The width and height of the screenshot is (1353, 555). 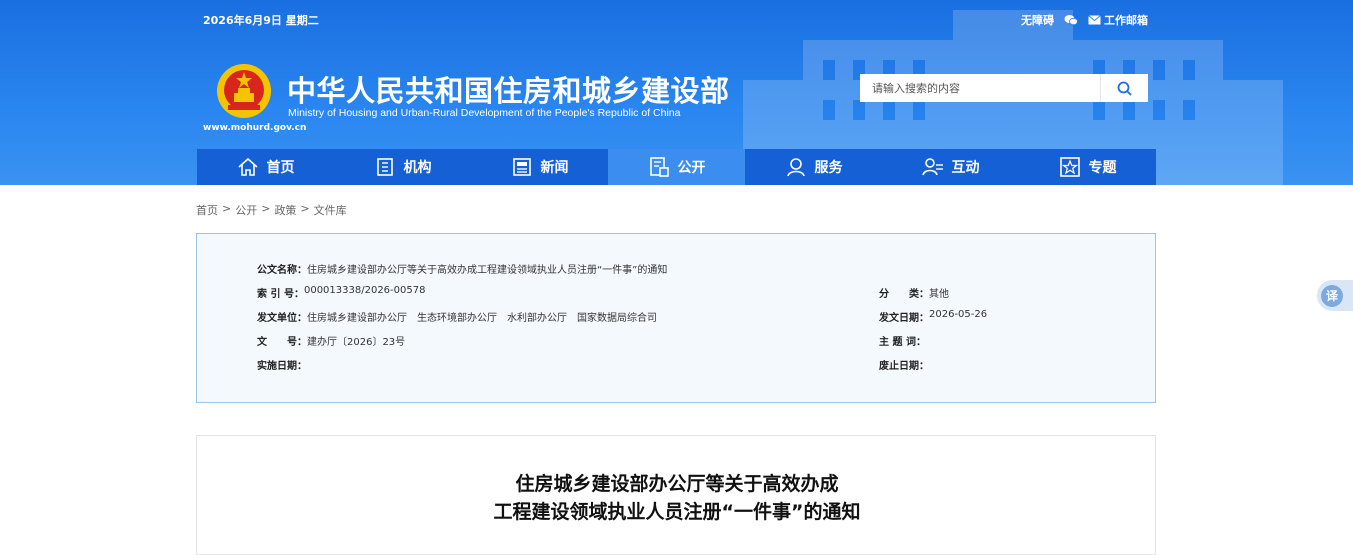 What do you see at coordinates (1126, 20) in the screenshot?
I see `work-mail-label: 工作邮箱` at bounding box center [1126, 20].